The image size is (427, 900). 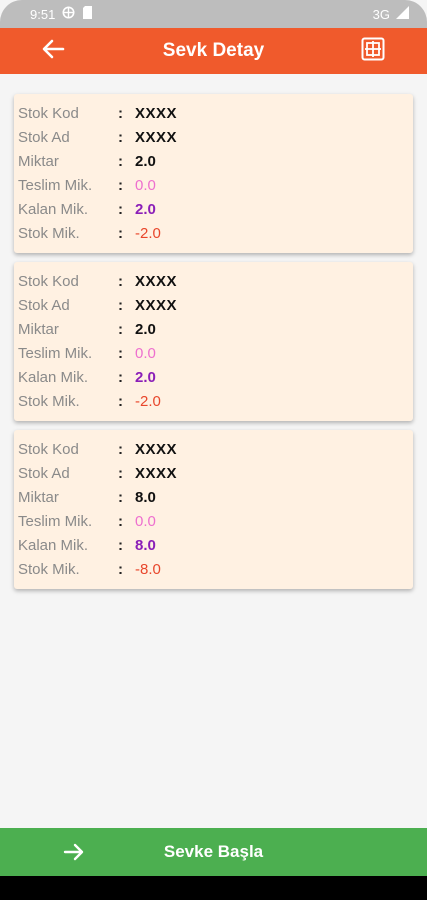 I want to click on kalan-value: 8.0, so click(x=145, y=545).